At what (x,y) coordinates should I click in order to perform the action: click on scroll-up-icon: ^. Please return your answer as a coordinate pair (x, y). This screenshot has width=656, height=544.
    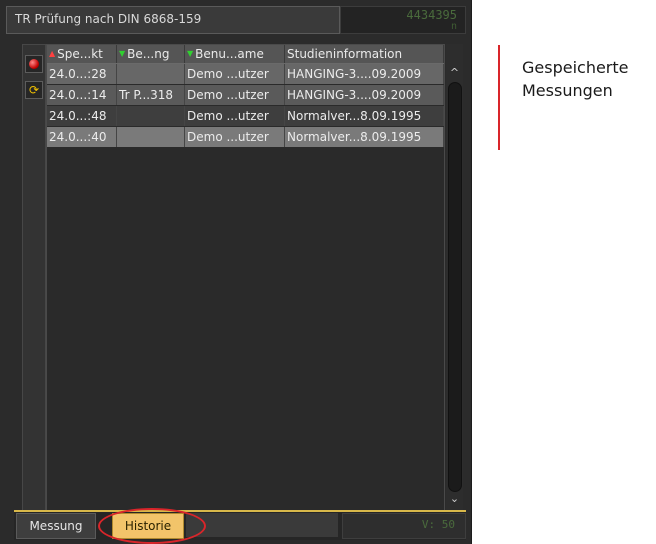
    Looking at the image, I should click on (454, 73).